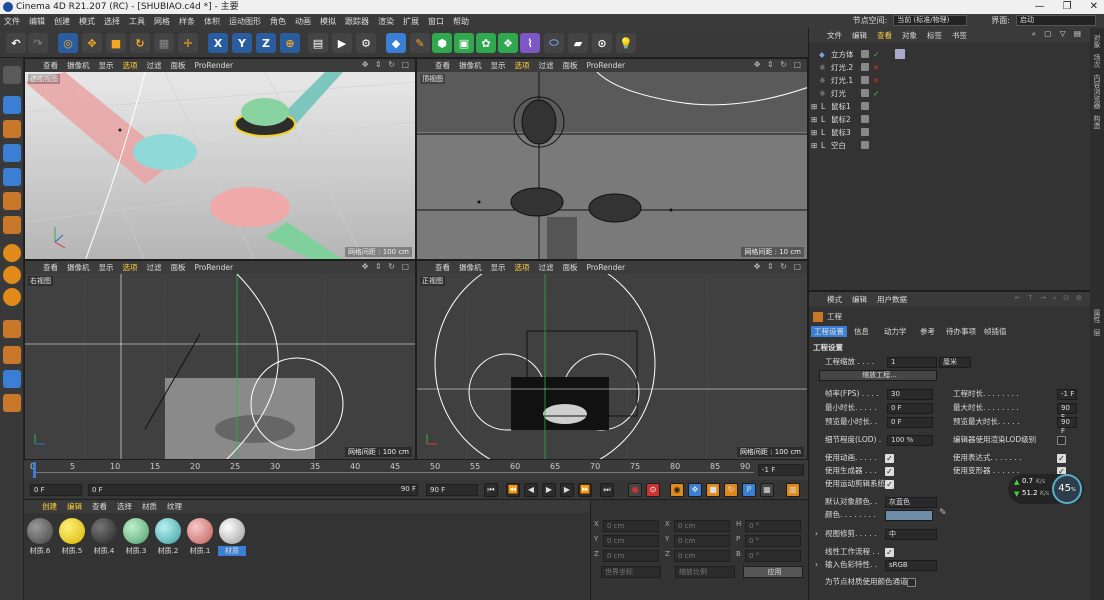 This screenshot has width=1104, height=600. I want to click on scale-unit-select: 厘米, so click(955, 362).